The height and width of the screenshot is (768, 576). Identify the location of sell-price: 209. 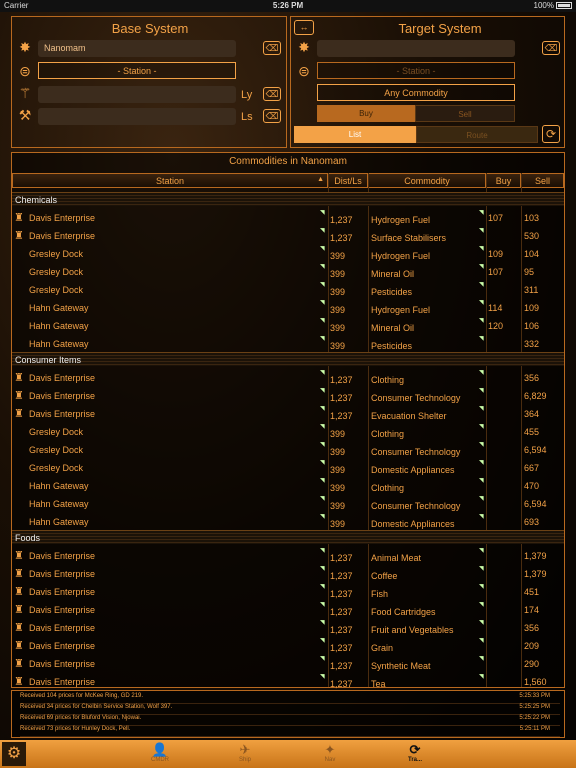
(532, 646).